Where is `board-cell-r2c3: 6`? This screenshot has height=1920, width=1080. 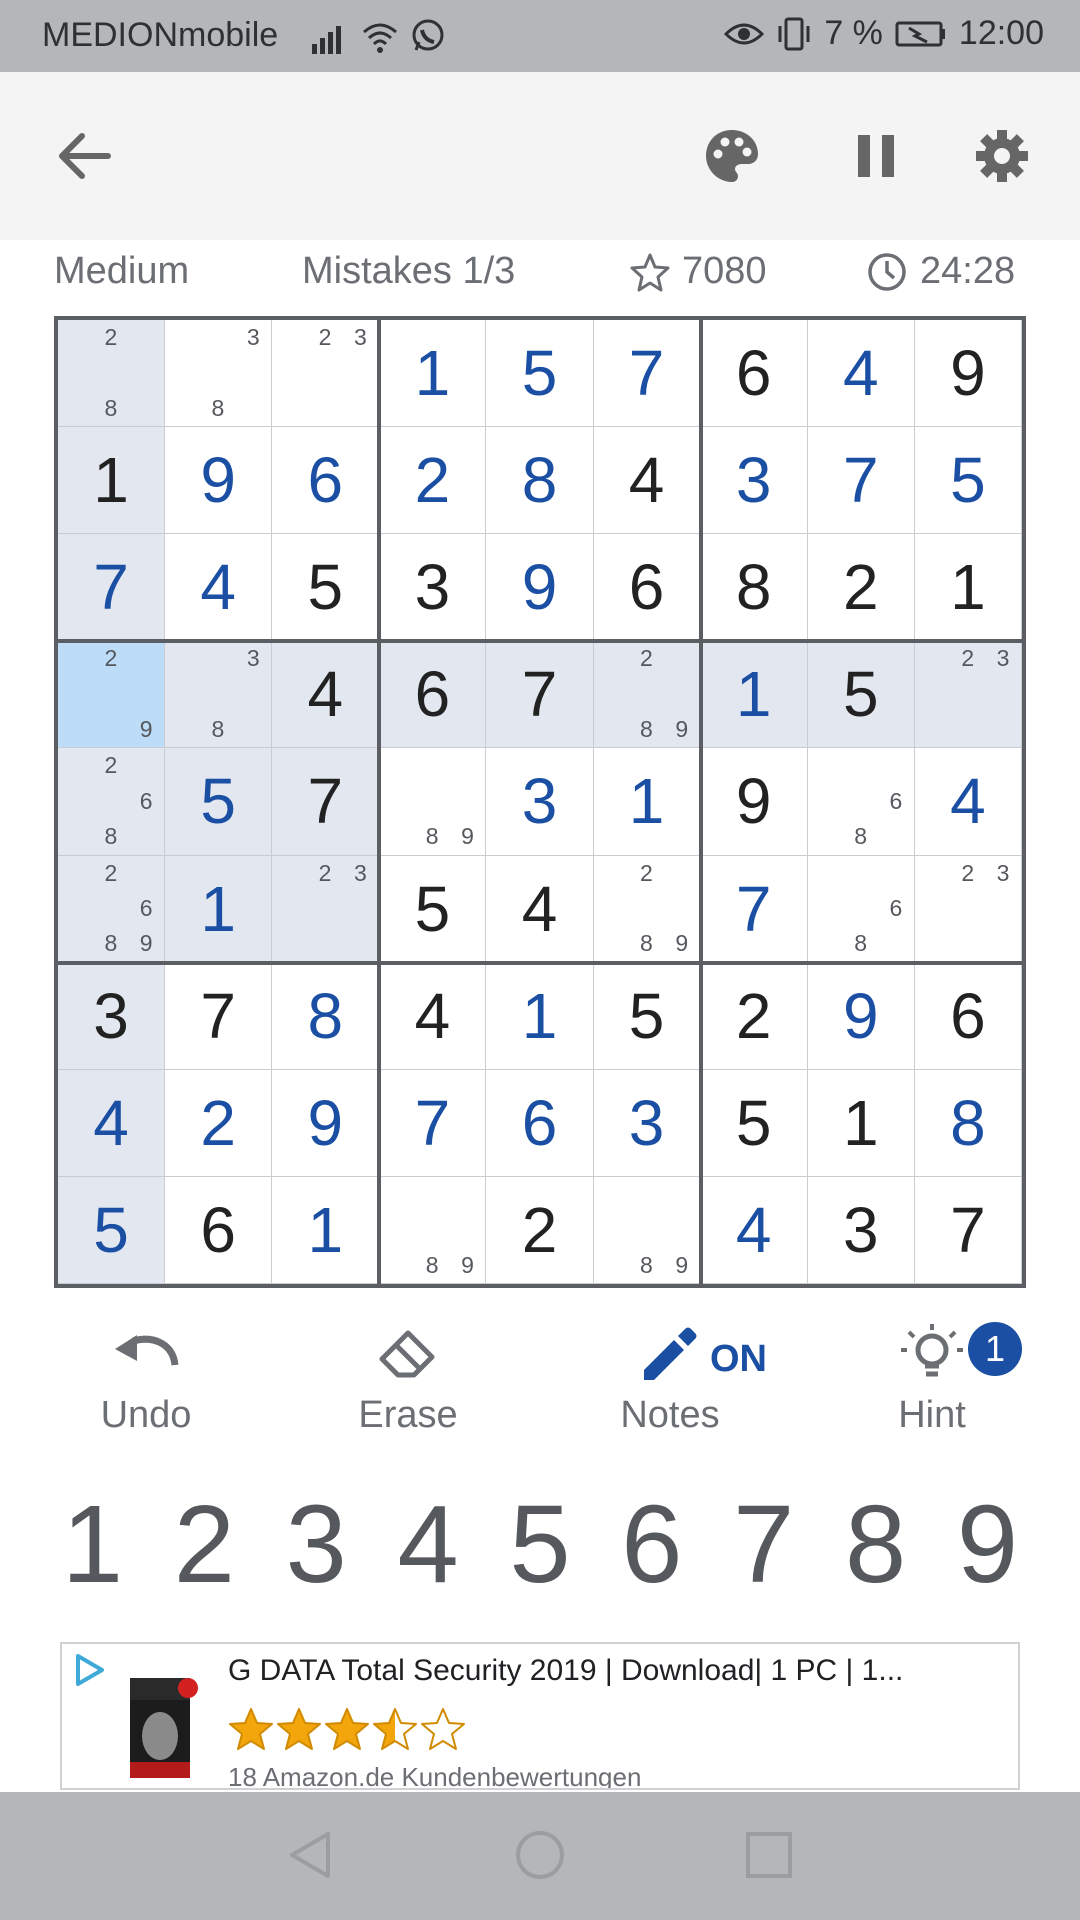 board-cell-r2c3: 6 is located at coordinates (326, 481).